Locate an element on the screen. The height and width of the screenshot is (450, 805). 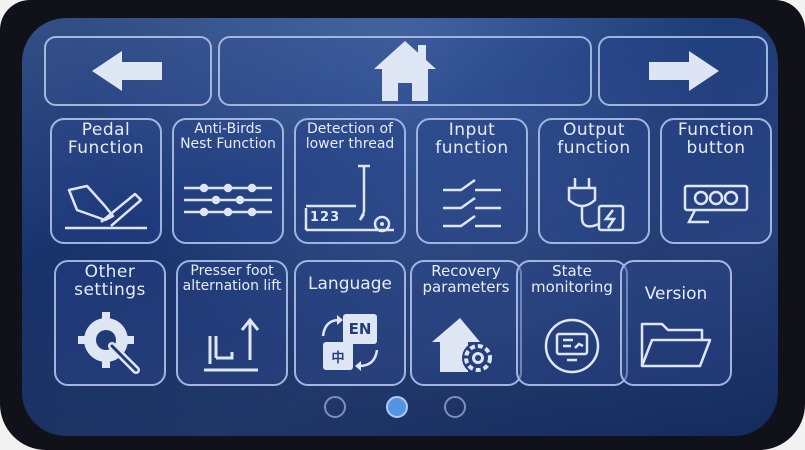
tile-other-settings: Other settings is located at coordinates (110, 323).